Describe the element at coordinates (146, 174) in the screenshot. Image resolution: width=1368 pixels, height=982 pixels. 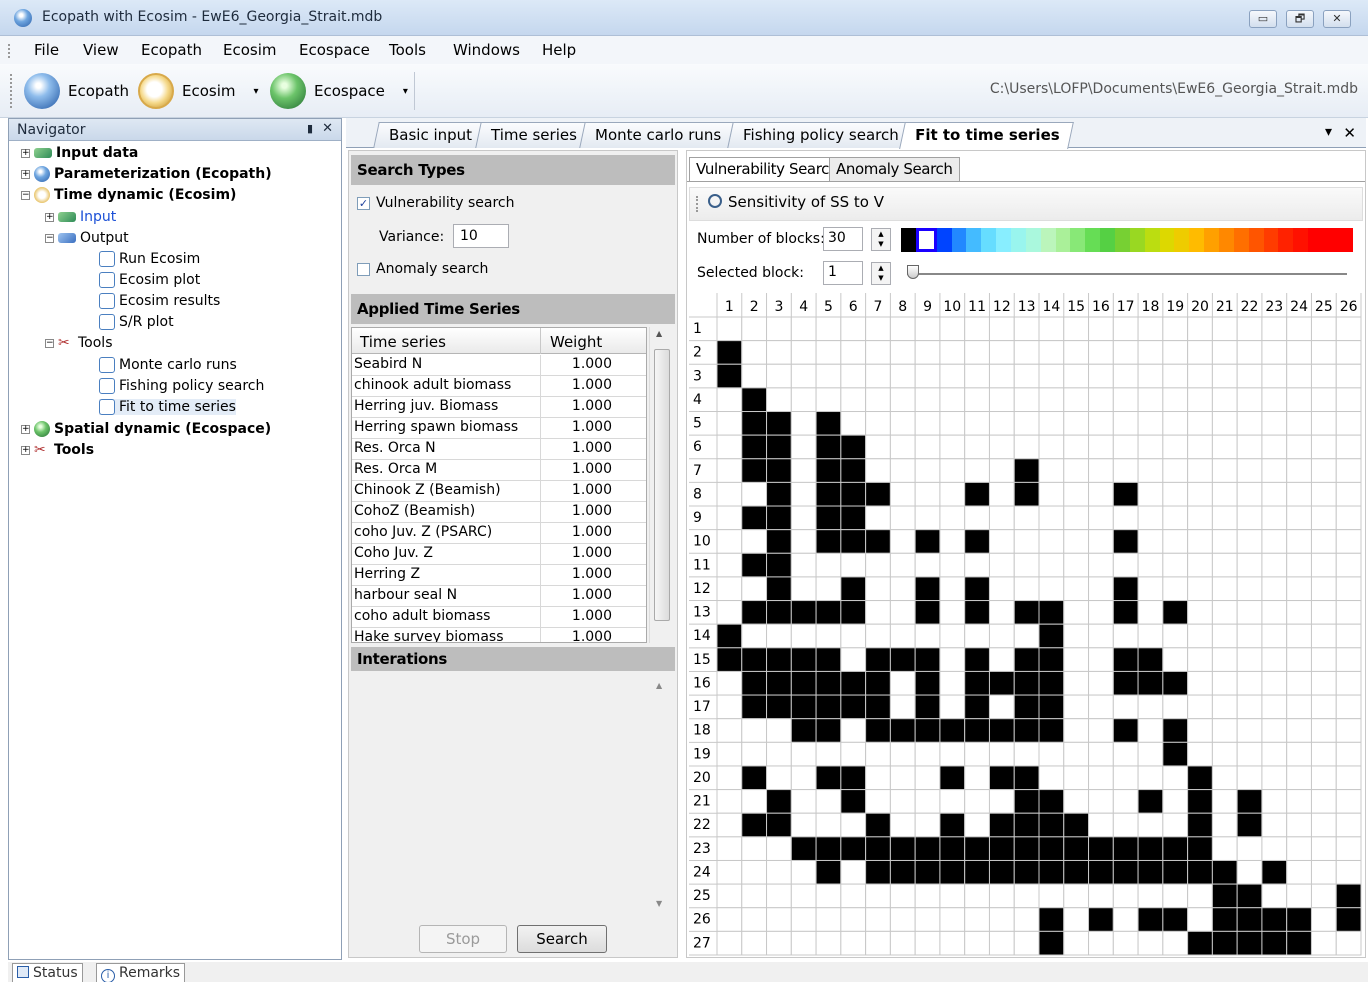
I see `tree-parameterization: + Parameterization (Ecopath)` at that location.